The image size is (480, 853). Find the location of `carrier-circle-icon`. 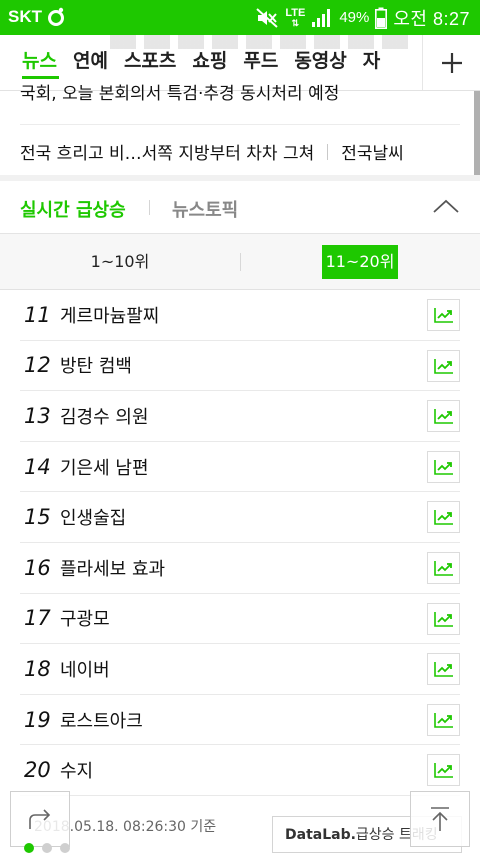

carrier-circle-icon is located at coordinates (56, 16).